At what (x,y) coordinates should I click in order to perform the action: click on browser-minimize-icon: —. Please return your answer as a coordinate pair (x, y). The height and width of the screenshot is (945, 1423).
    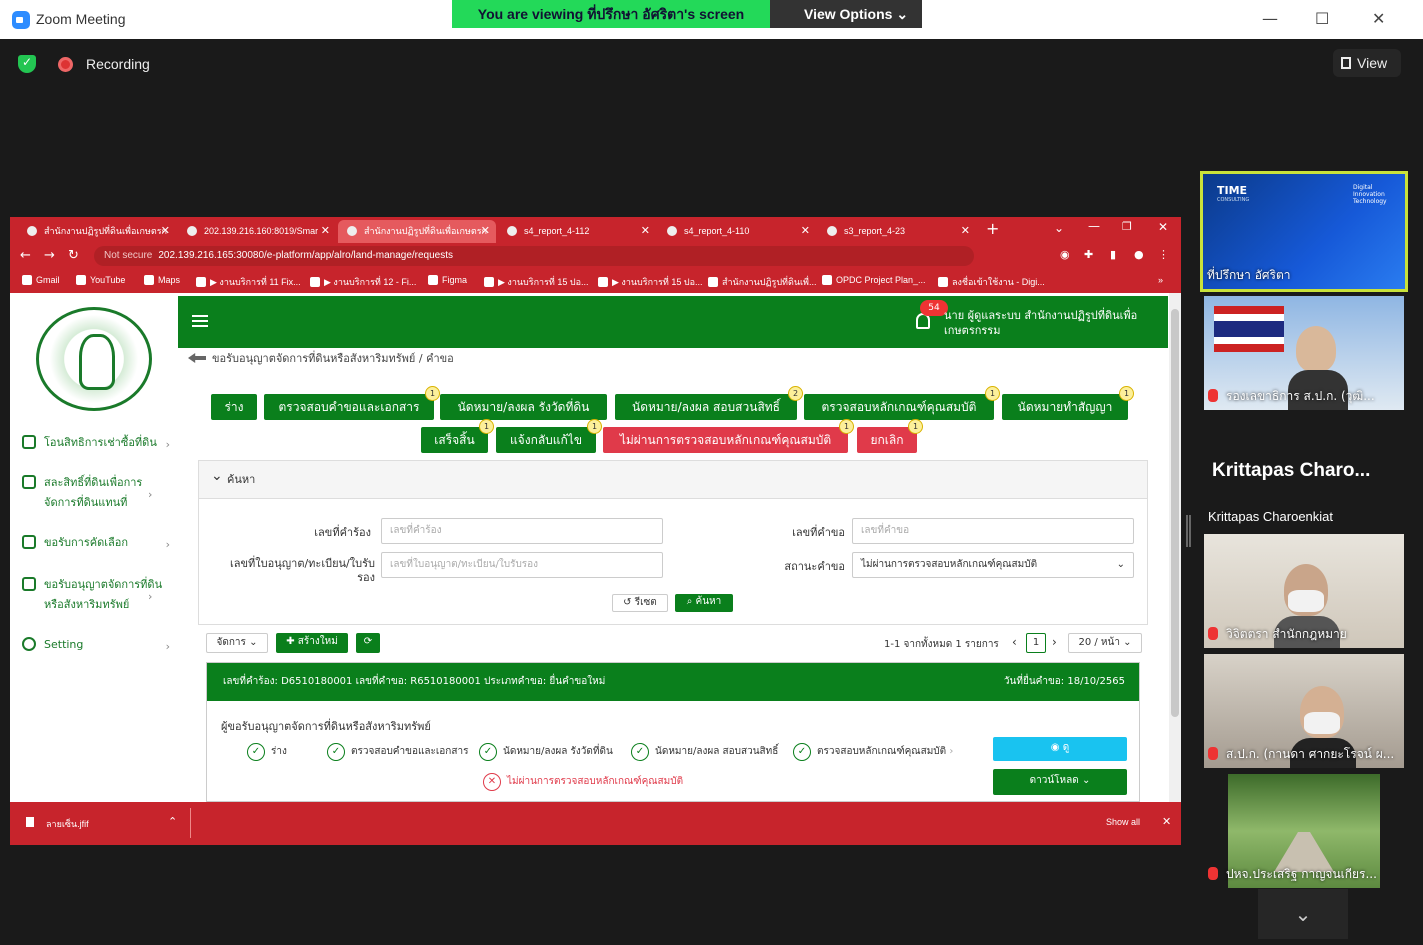
    Looking at the image, I should click on (1094, 226).